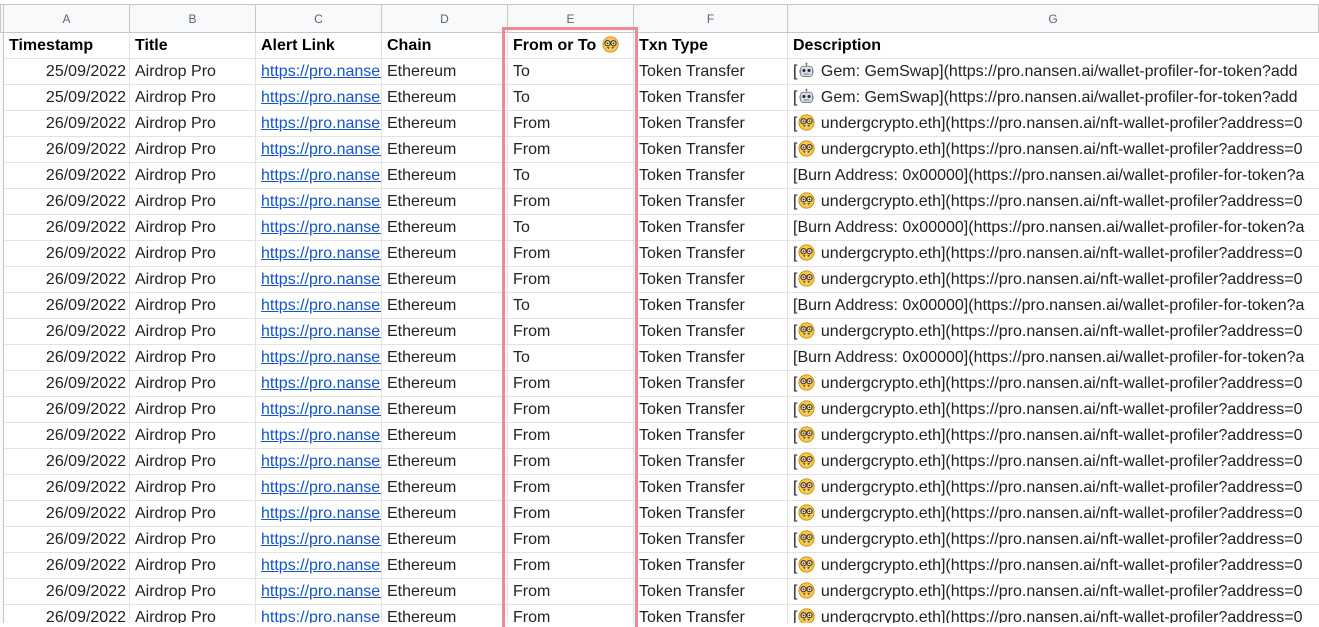 The image size is (1319, 627). I want to click on column-header-d: D, so click(445, 18).